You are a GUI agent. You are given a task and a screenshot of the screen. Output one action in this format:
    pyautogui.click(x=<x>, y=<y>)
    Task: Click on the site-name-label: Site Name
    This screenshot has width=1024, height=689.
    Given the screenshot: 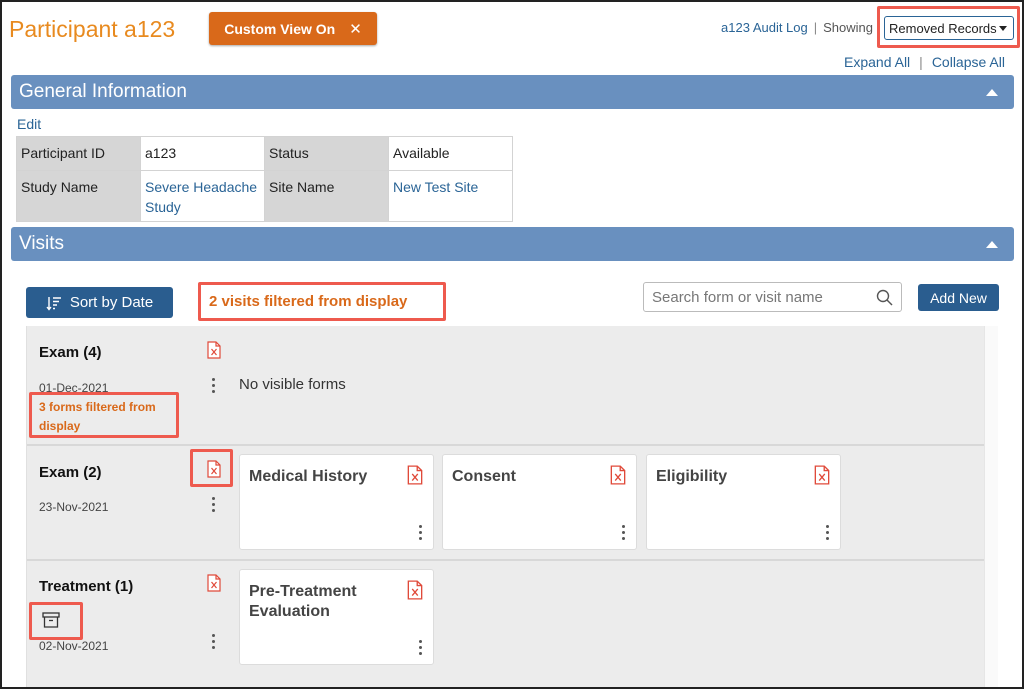 What is the action you would take?
    pyautogui.click(x=326, y=196)
    